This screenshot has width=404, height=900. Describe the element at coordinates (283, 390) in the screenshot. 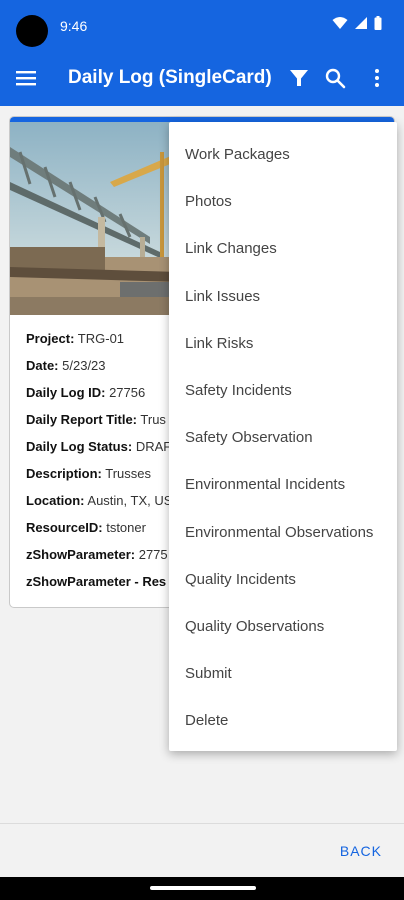

I see `menu-item-safety-incidents: Safety Incidents` at that location.